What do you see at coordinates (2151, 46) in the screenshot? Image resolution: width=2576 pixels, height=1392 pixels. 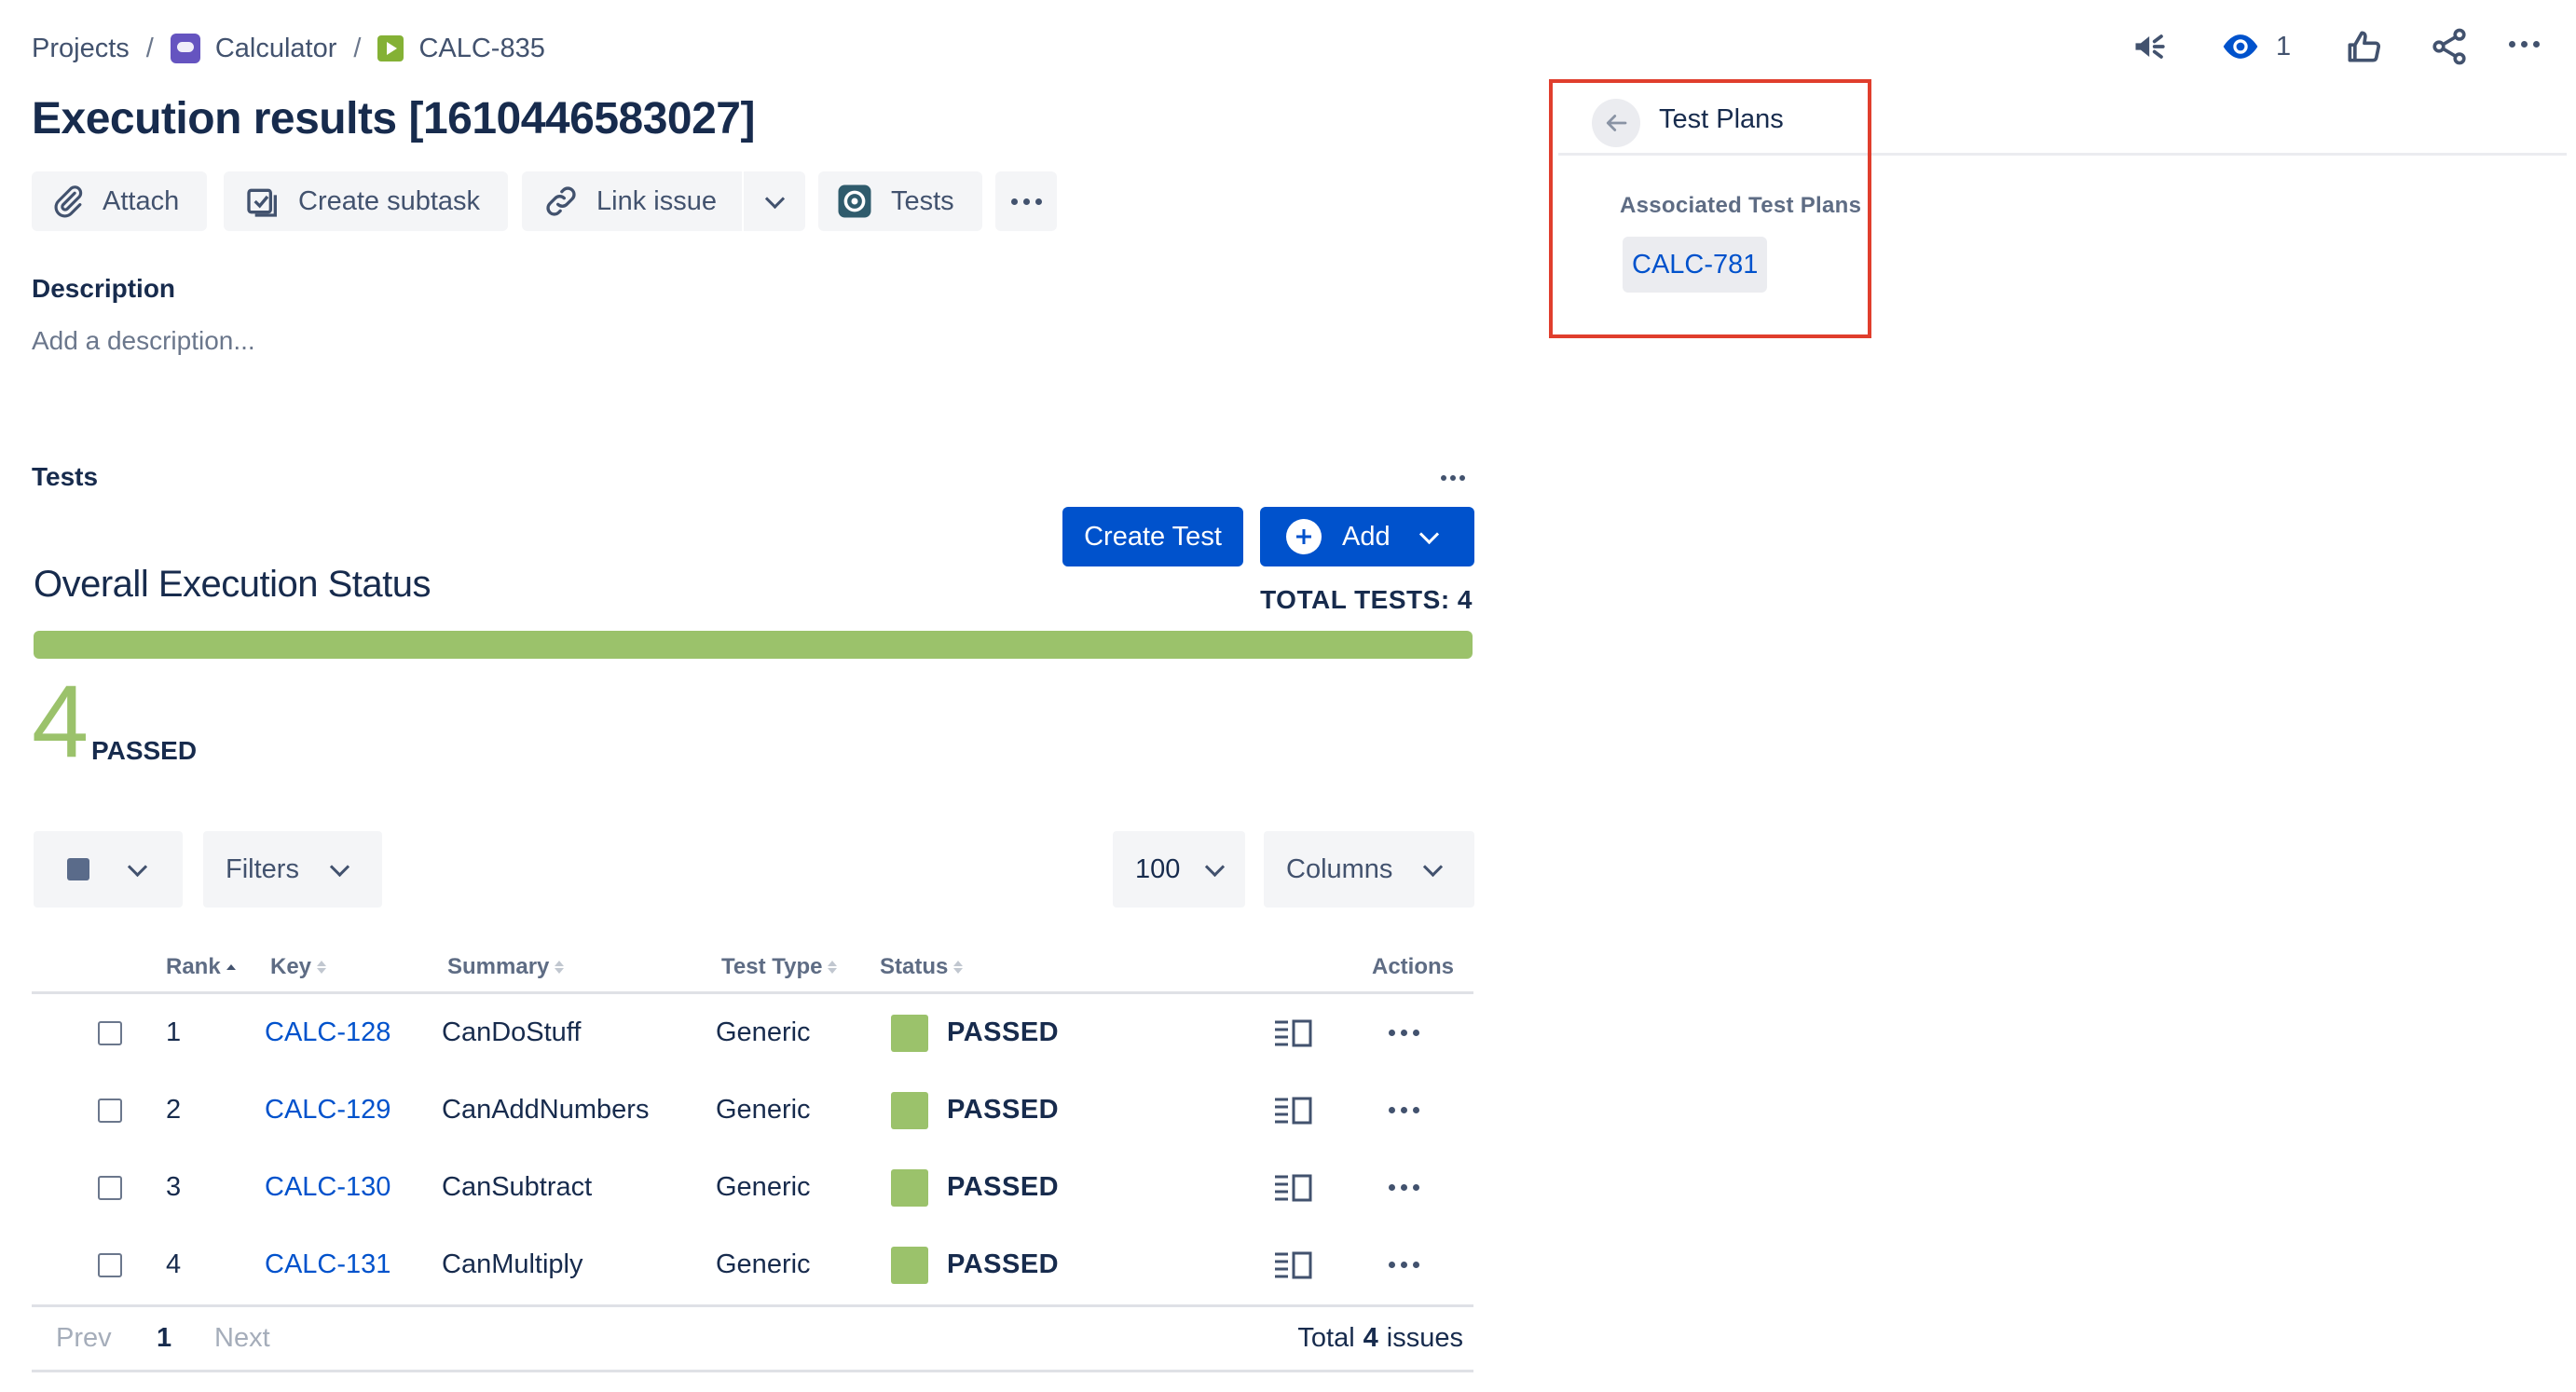 I see `feedback-button` at bounding box center [2151, 46].